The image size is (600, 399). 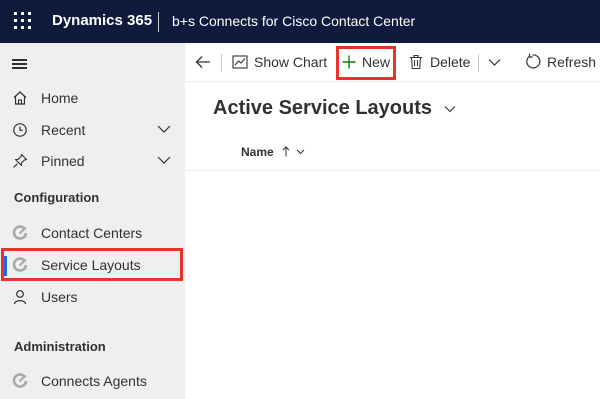 What do you see at coordinates (572, 62) in the screenshot?
I see `refresh-label: Refresh` at bounding box center [572, 62].